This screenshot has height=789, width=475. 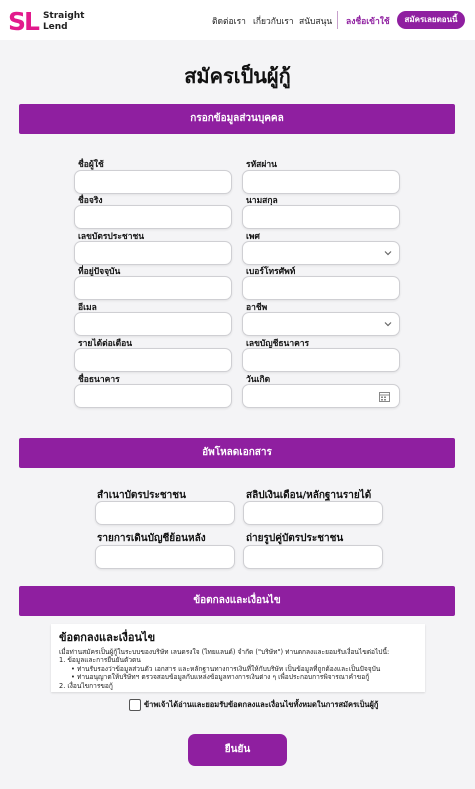 I want to click on username-input, so click(x=153, y=182).